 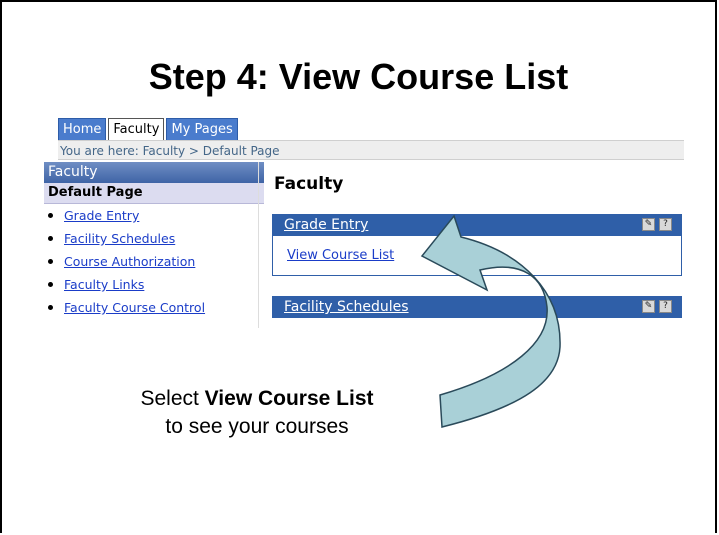 I want to click on tab-my-pages: My Pages, so click(x=202, y=129).